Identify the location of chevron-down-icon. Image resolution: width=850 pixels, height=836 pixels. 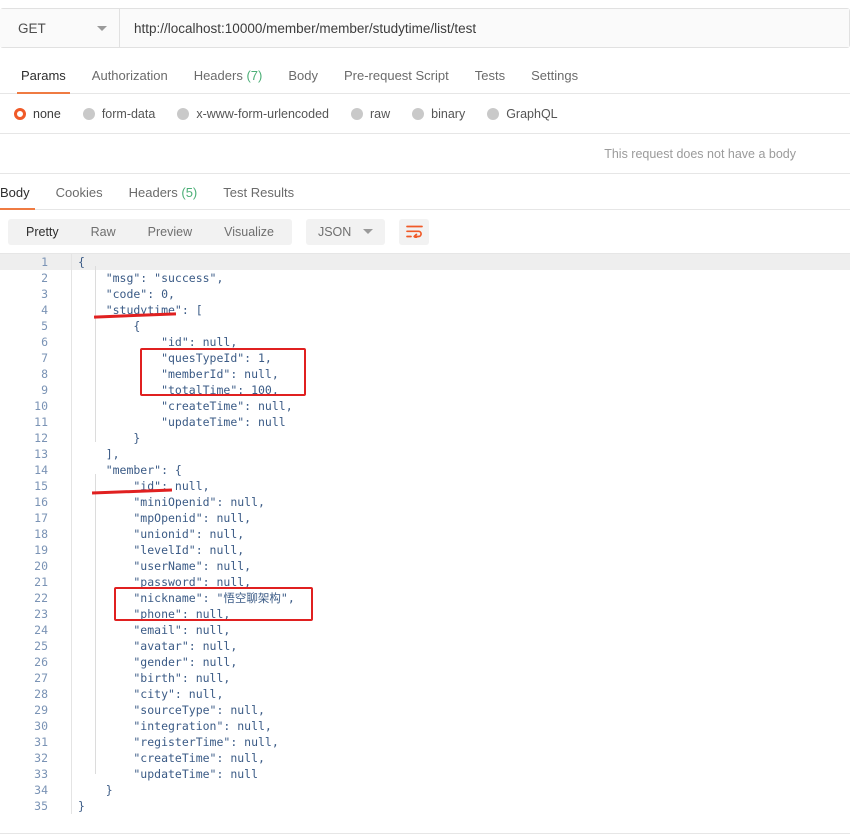
(102, 28).